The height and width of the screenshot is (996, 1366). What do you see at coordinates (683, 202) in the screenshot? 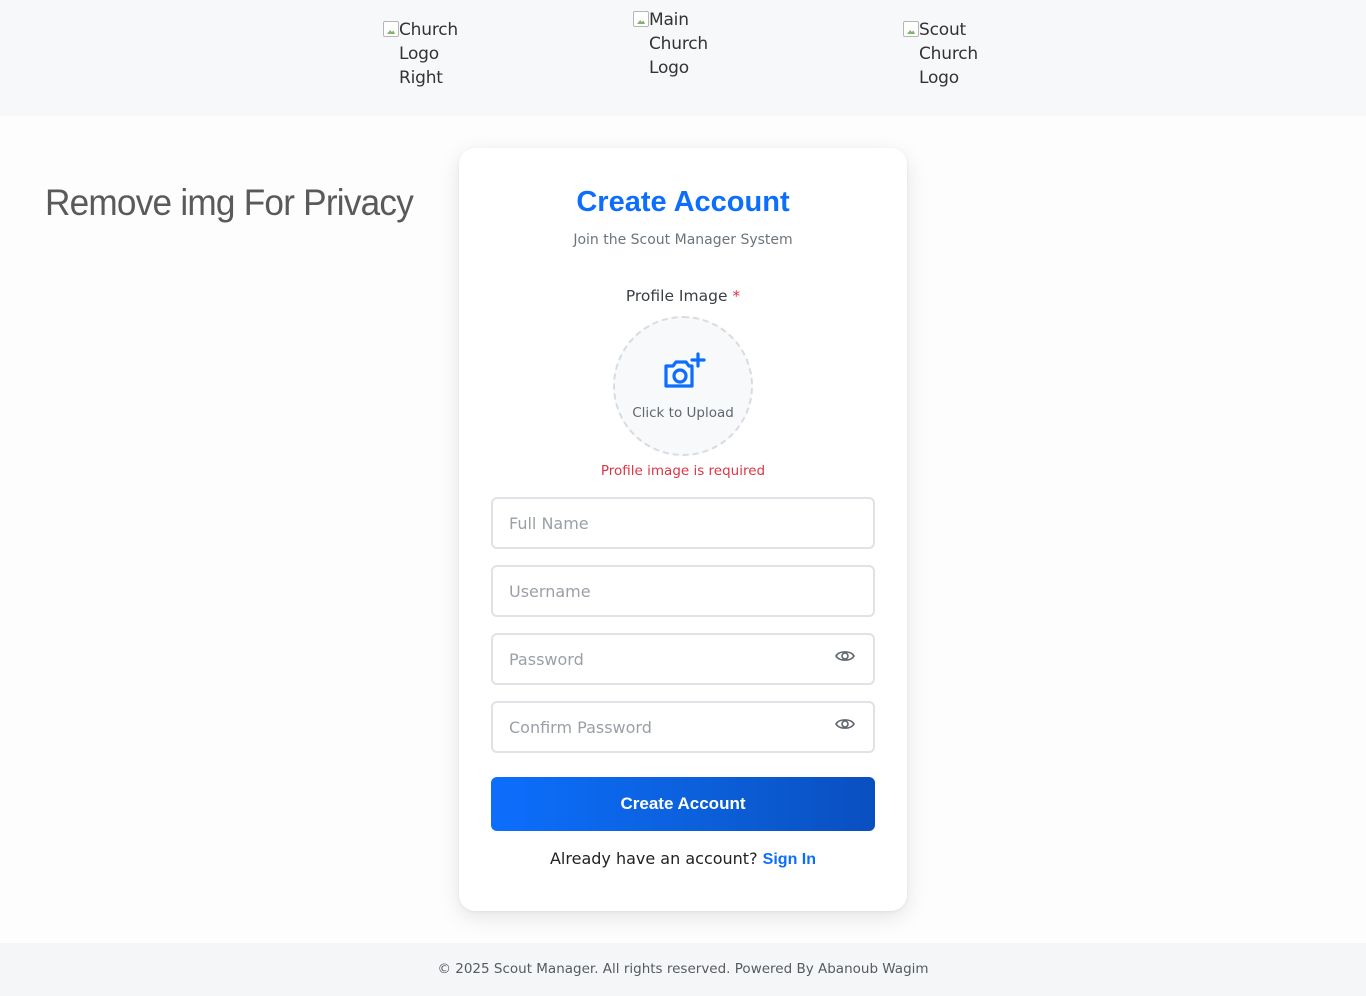
I see `form-title: Create Account` at bounding box center [683, 202].